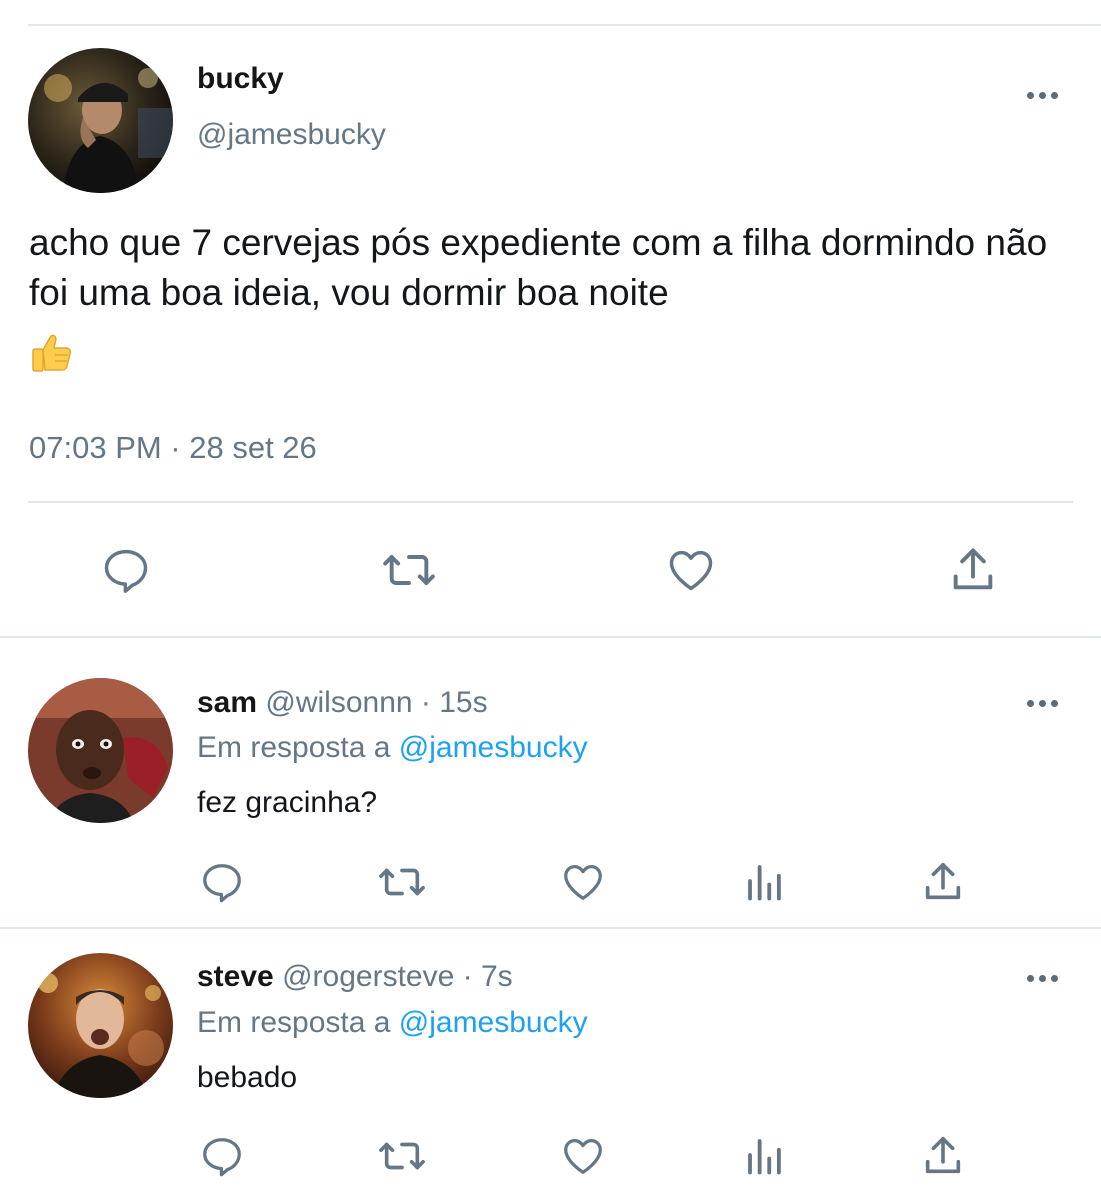 Image resolution: width=1101 pixels, height=1200 pixels. Describe the element at coordinates (564, 25) in the screenshot. I see `top-divider` at that location.